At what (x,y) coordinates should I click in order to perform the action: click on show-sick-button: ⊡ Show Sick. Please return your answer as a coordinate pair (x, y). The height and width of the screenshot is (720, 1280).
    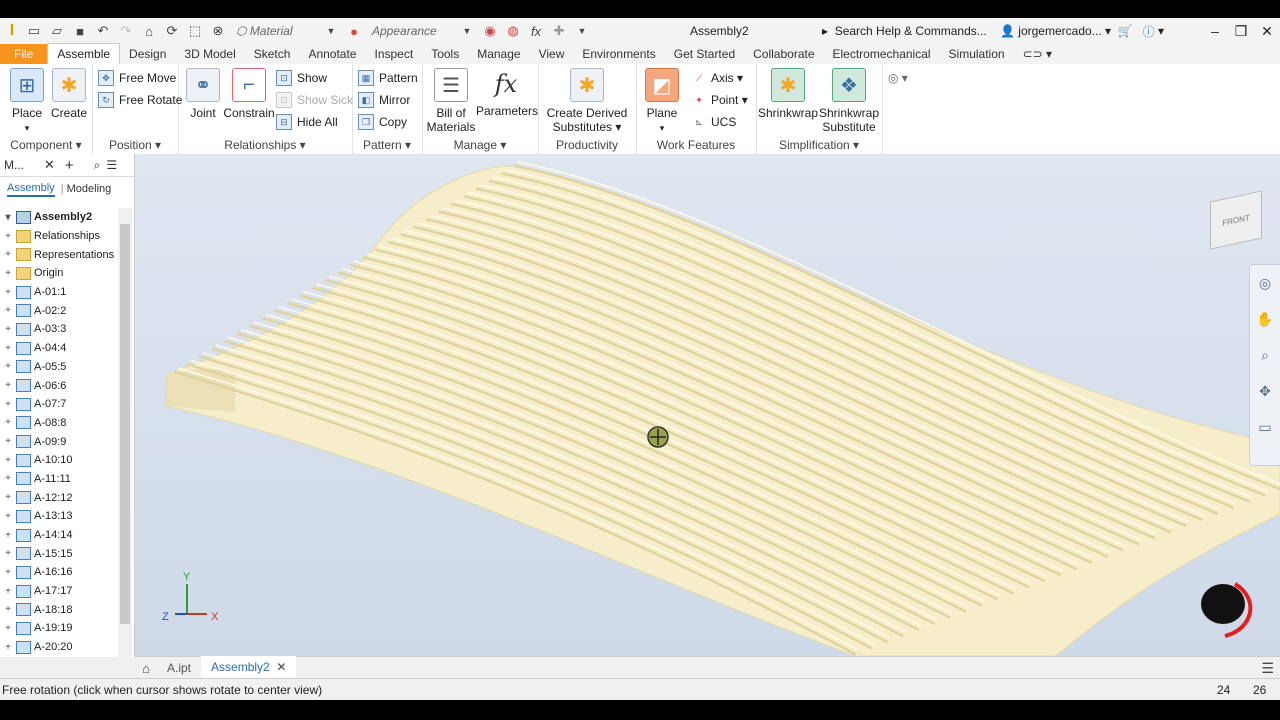
    Looking at the image, I should click on (314, 100).